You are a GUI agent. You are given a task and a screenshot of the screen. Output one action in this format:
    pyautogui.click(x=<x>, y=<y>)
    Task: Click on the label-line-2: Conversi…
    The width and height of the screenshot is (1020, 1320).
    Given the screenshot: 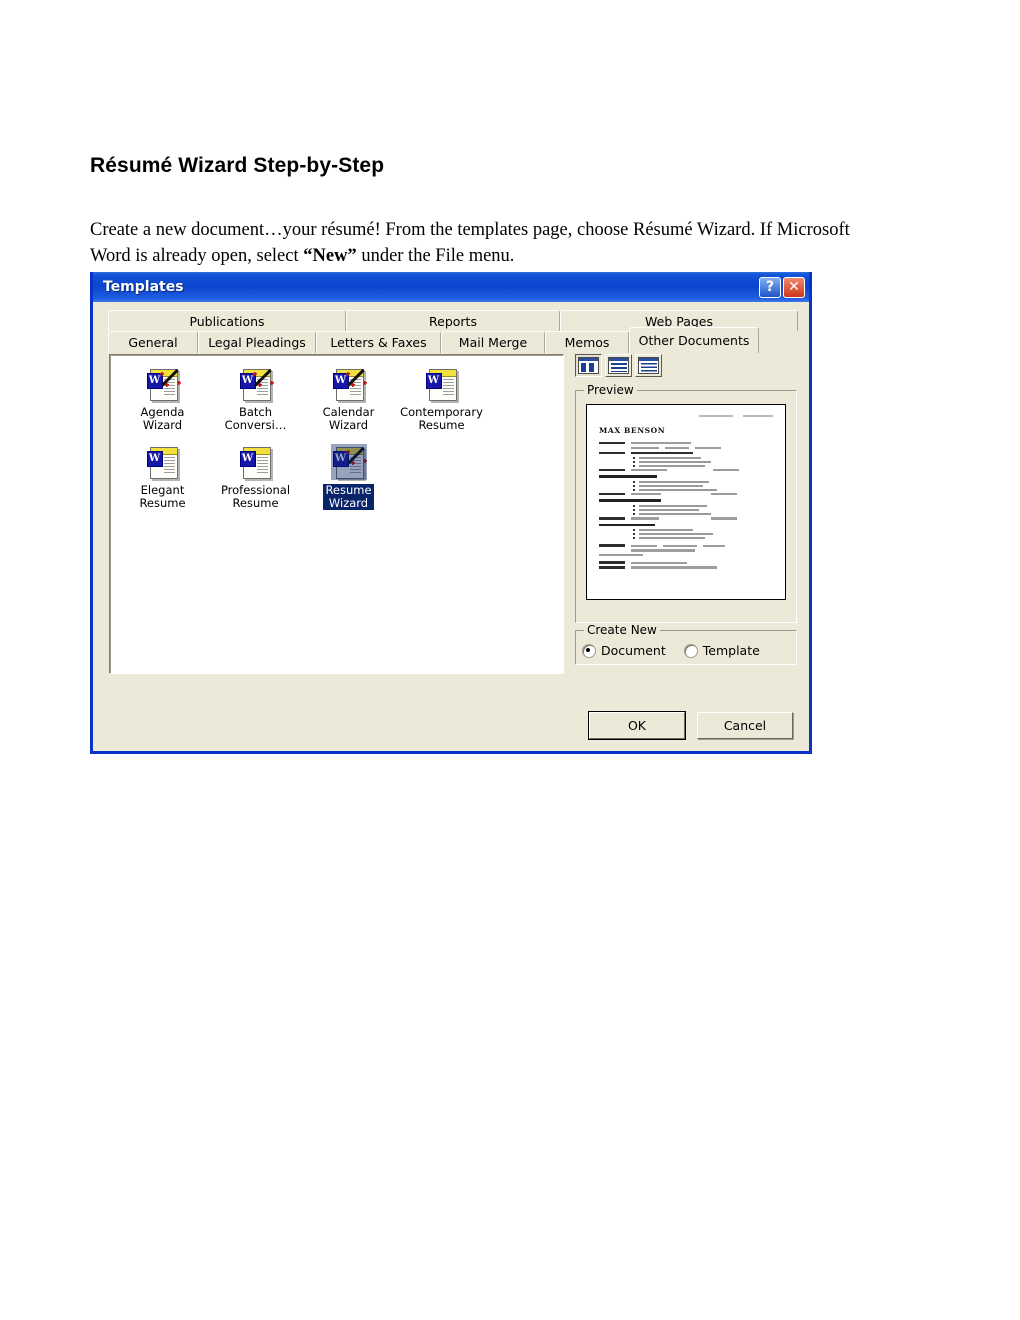 What is the action you would take?
    pyautogui.click(x=255, y=425)
    